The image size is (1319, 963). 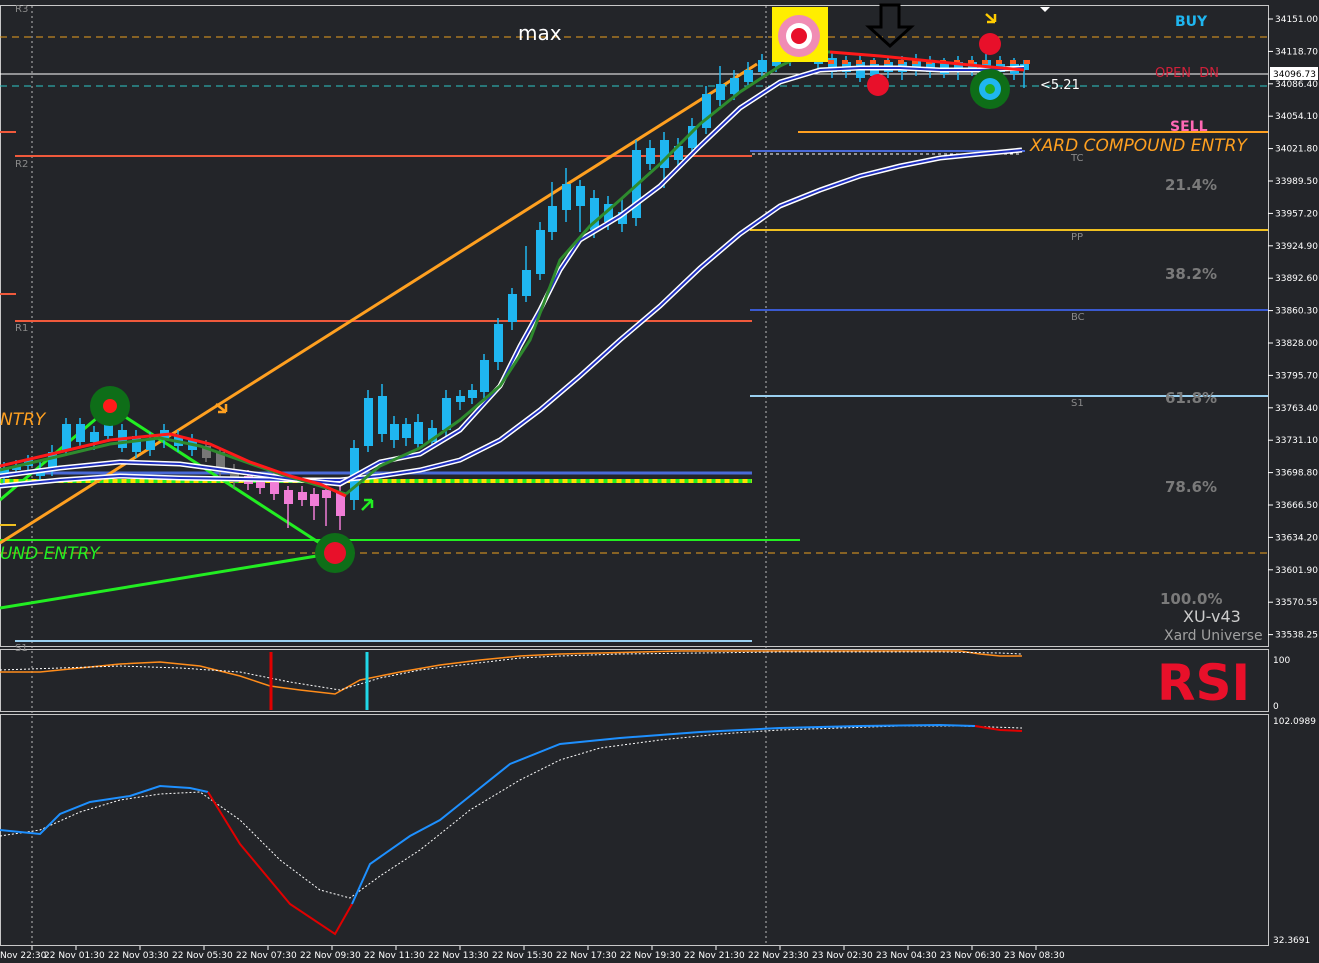 I want to click on time-tick-label: 22 Nov 07:30, so click(x=266, y=956).